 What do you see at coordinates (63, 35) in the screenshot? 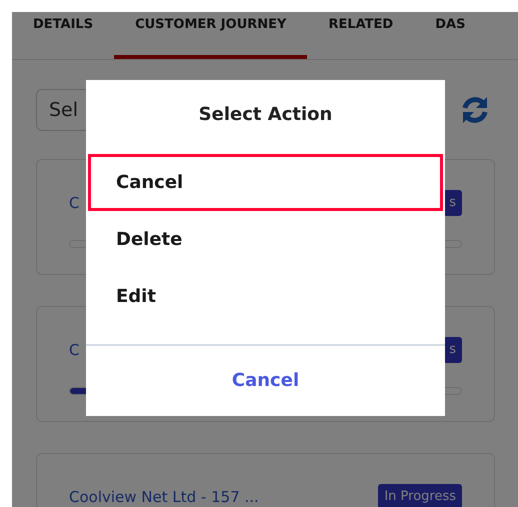
I see `tab: DETAILS` at bounding box center [63, 35].